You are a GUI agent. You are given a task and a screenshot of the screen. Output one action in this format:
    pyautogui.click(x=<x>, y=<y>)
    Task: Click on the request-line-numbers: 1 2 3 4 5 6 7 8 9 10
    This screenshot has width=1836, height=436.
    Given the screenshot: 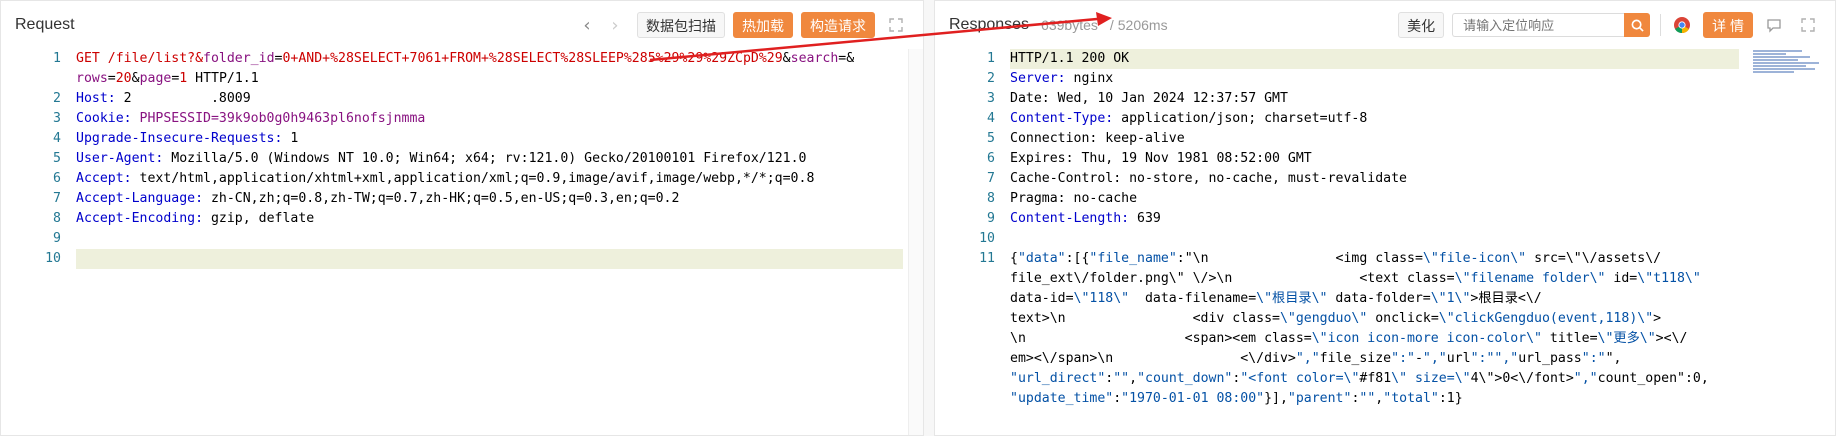 What is the action you would take?
    pyautogui.click(x=31, y=159)
    